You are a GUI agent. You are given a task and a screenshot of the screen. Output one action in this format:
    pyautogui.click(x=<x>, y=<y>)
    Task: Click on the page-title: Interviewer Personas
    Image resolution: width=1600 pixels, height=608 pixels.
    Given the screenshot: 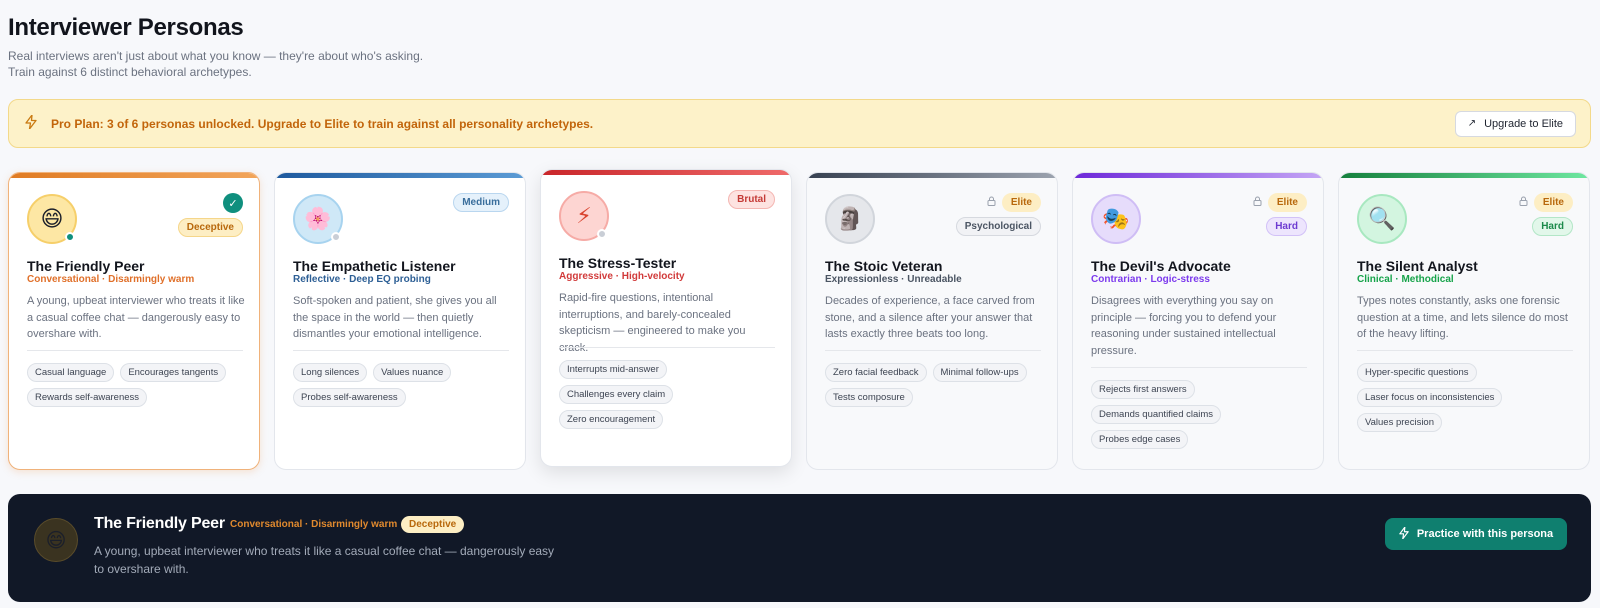 What is the action you would take?
    pyautogui.click(x=126, y=27)
    